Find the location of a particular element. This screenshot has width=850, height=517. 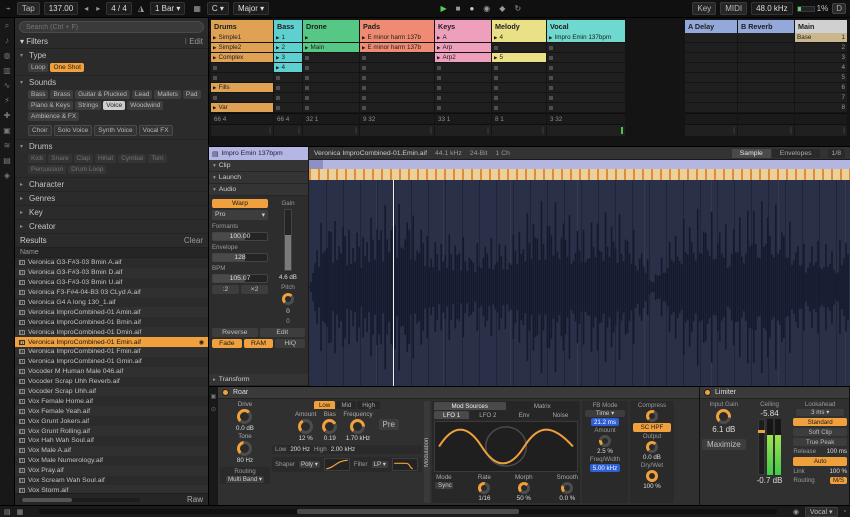

filter-section-header: ▾ Type is located at coordinates (111, 55).